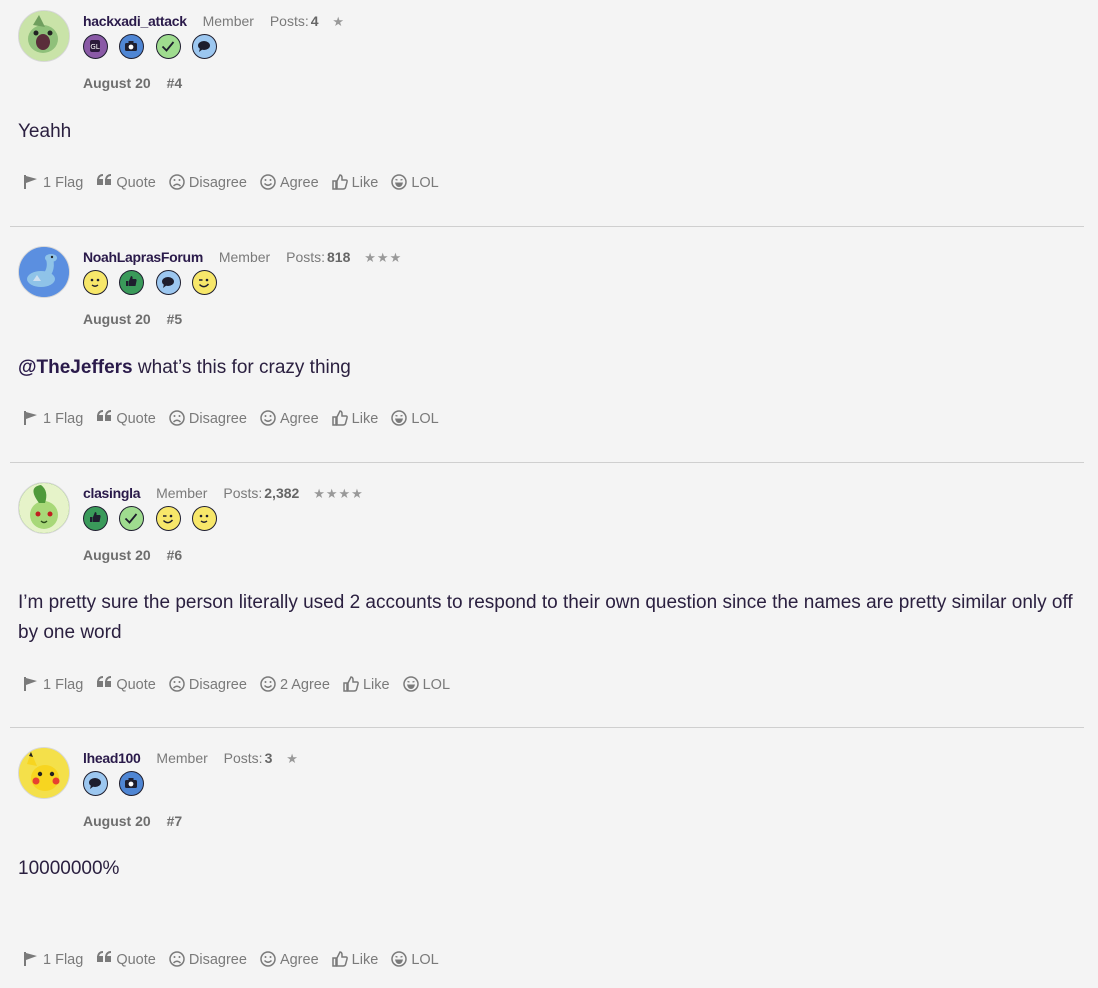 The image size is (1098, 988). I want to click on username: clasingla, so click(112, 493).